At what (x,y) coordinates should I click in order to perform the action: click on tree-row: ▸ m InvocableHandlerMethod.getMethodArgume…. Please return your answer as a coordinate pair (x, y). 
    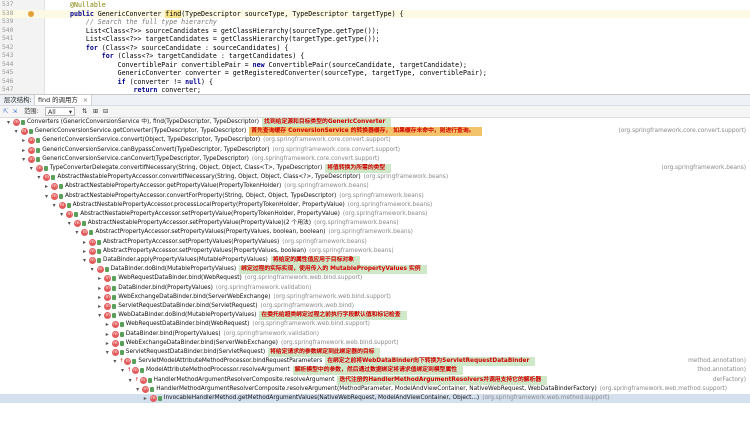
    Looking at the image, I should click on (375, 398).